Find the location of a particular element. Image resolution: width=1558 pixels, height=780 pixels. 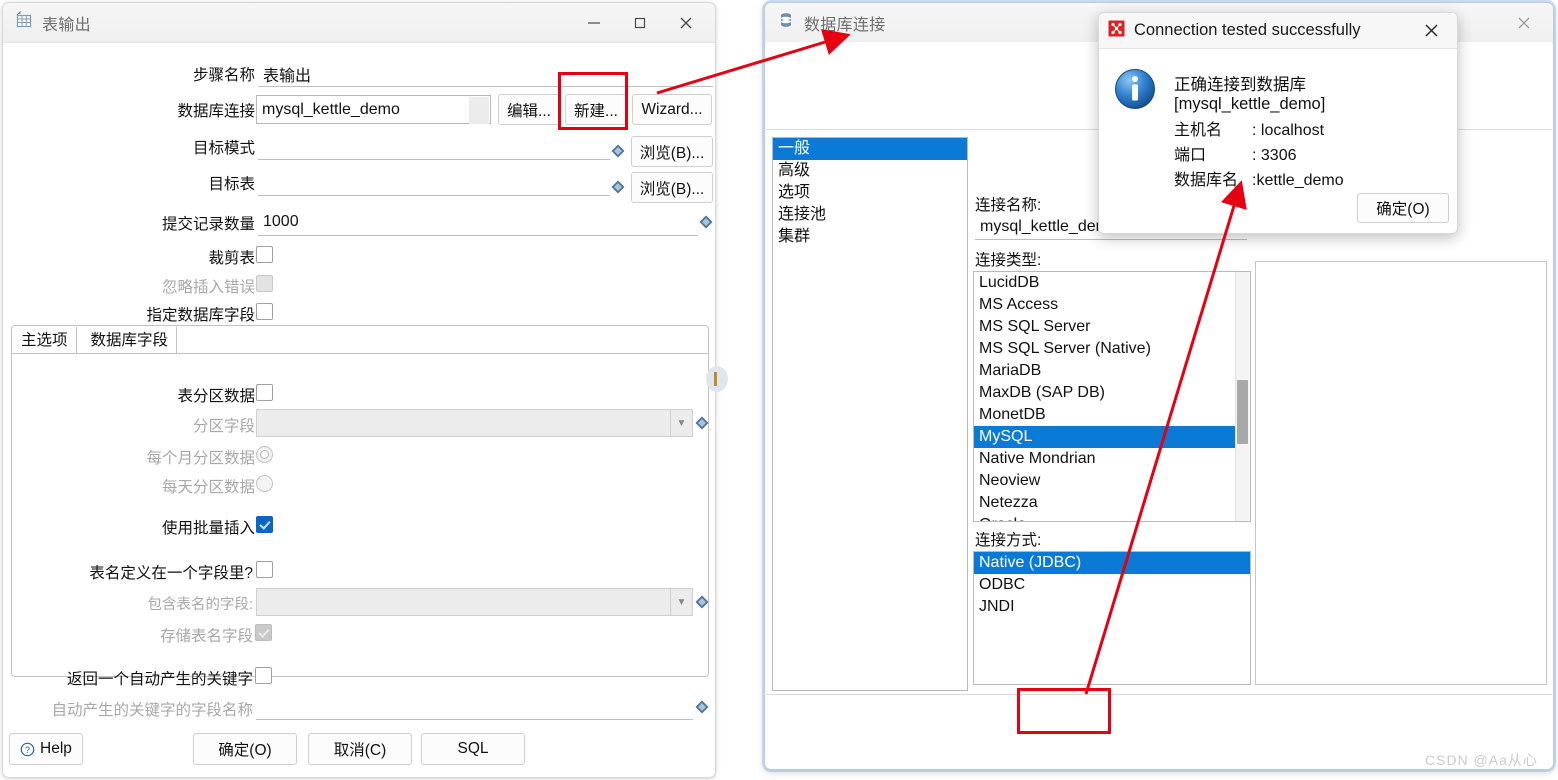

help-icon: ? is located at coordinates (27, 749).